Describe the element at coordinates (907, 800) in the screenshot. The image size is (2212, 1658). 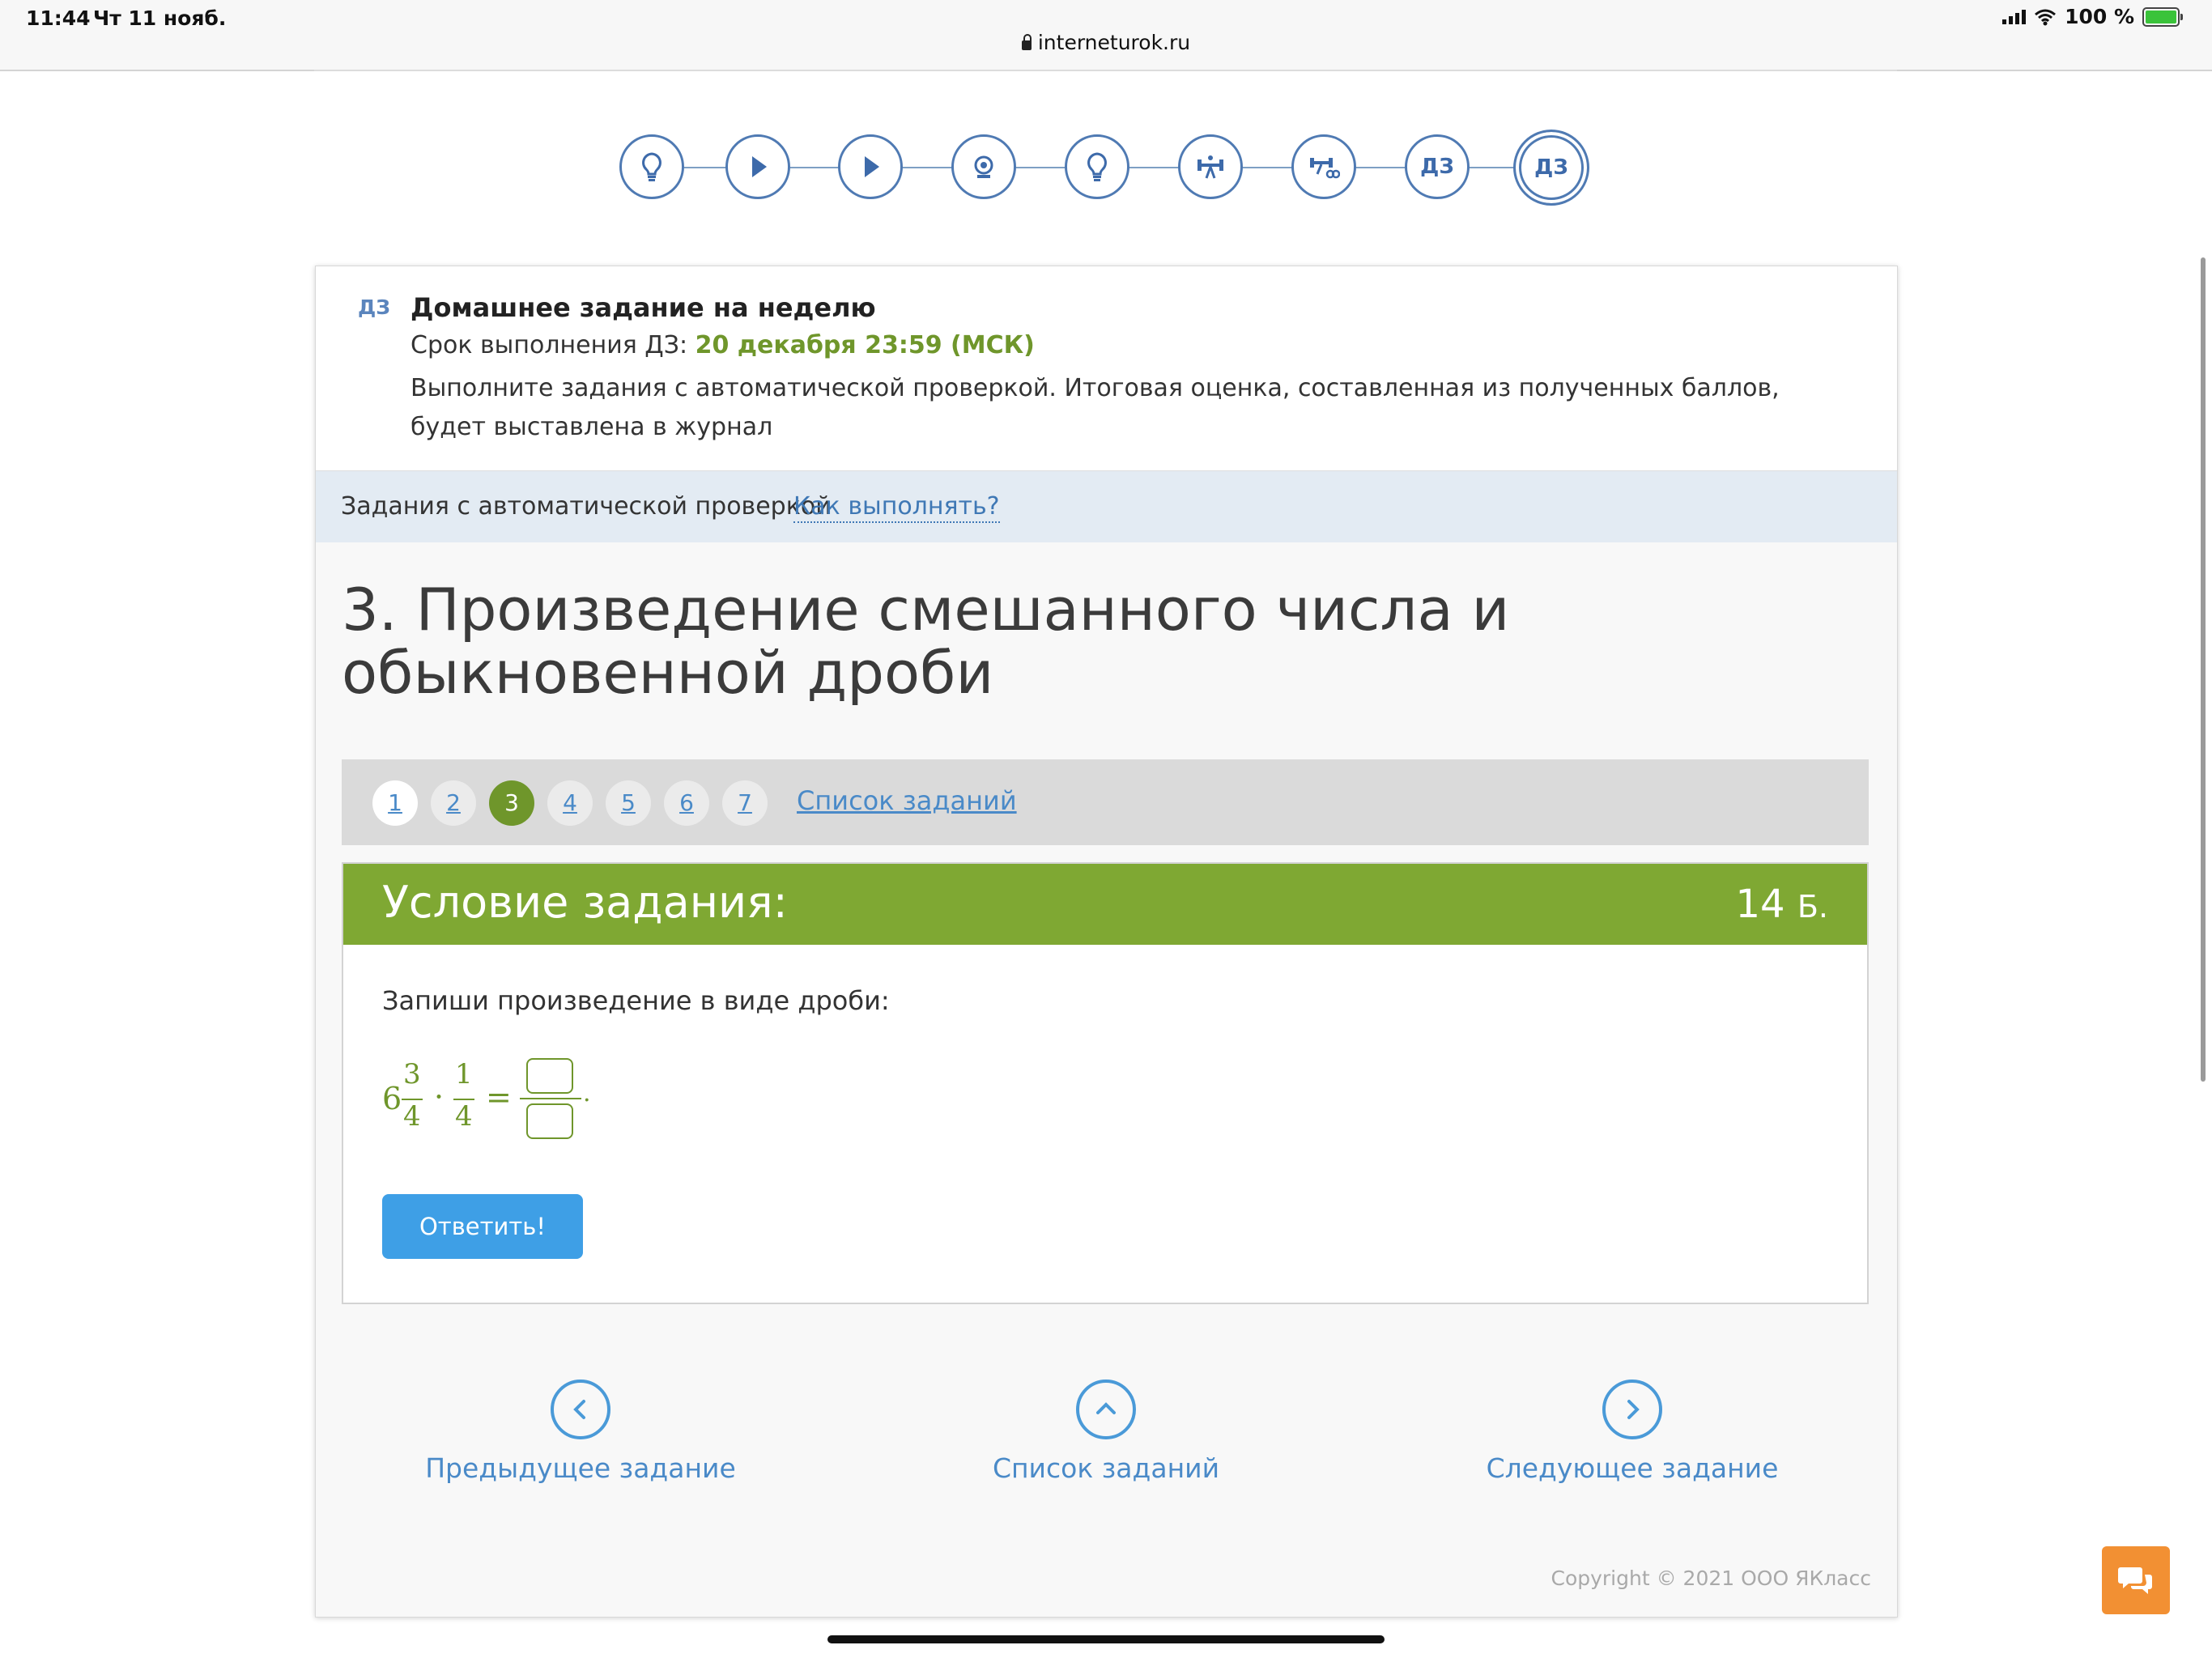
I see `task-list-link: Список заданий` at that location.